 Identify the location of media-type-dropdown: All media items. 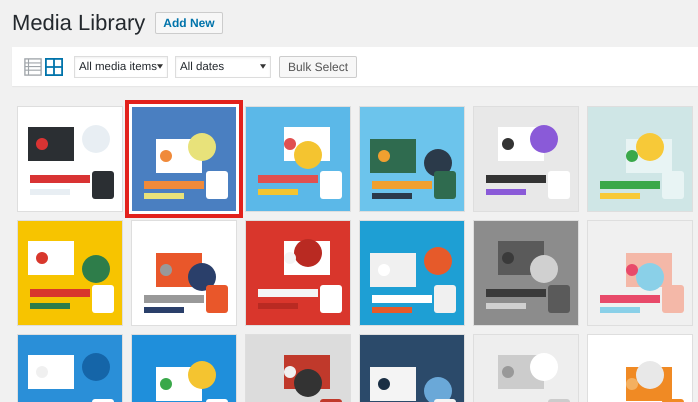
(121, 67).